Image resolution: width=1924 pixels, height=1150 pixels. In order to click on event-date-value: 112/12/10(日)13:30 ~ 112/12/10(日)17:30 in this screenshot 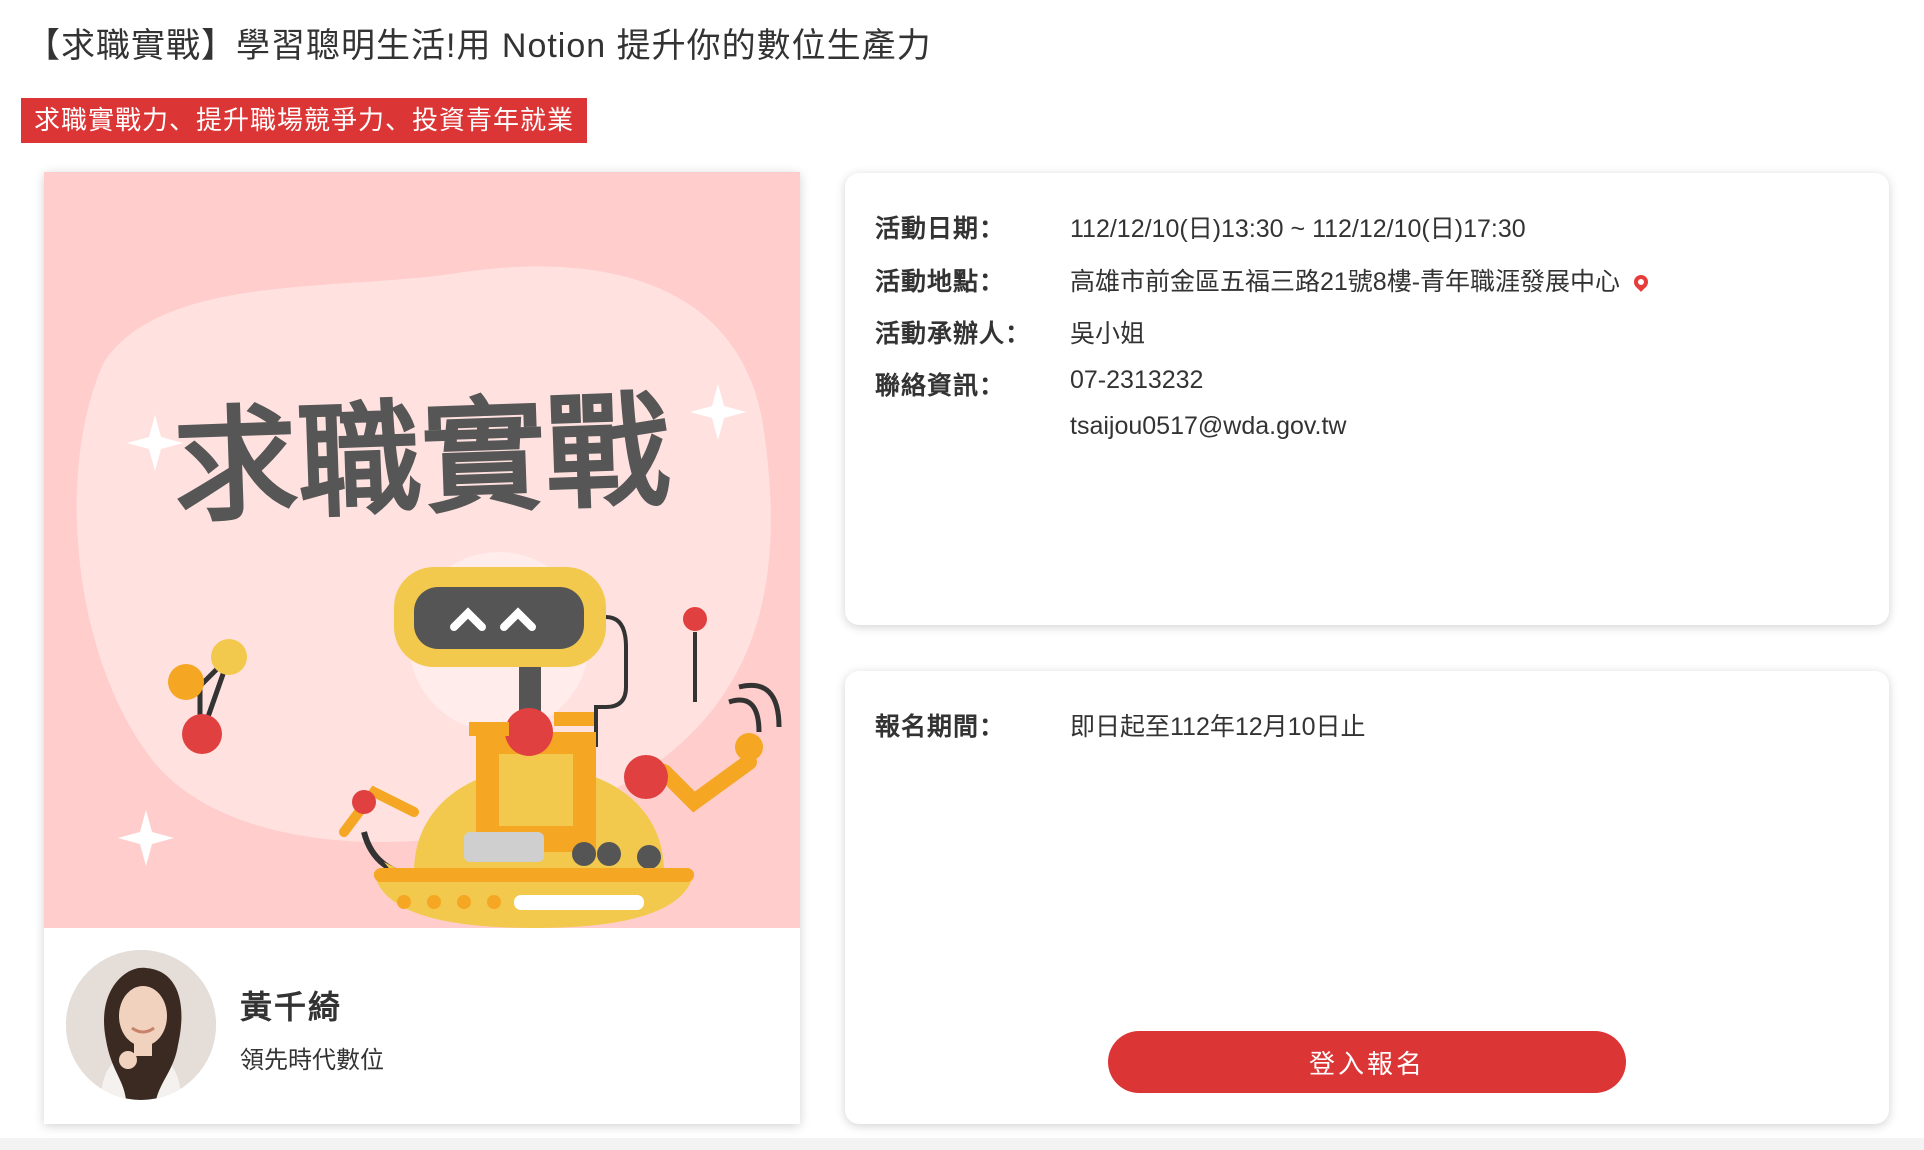, I will do `click(1298, 229)`.